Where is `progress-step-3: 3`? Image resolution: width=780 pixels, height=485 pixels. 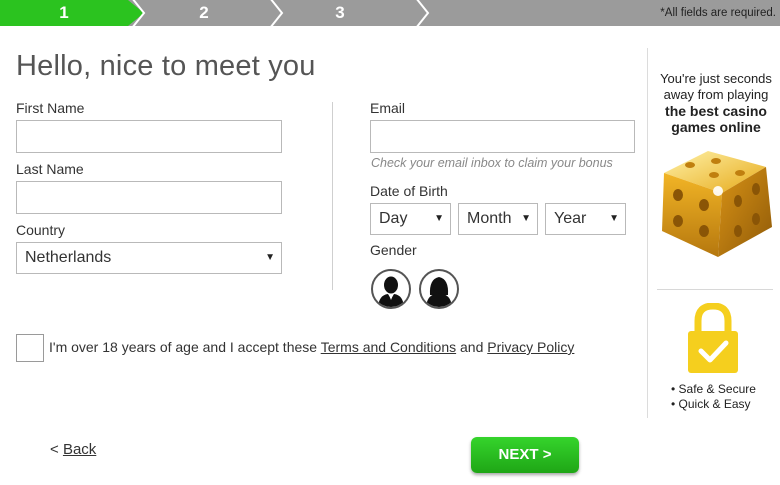 progress-step-3: 3 is located at coordinates (340, 13).